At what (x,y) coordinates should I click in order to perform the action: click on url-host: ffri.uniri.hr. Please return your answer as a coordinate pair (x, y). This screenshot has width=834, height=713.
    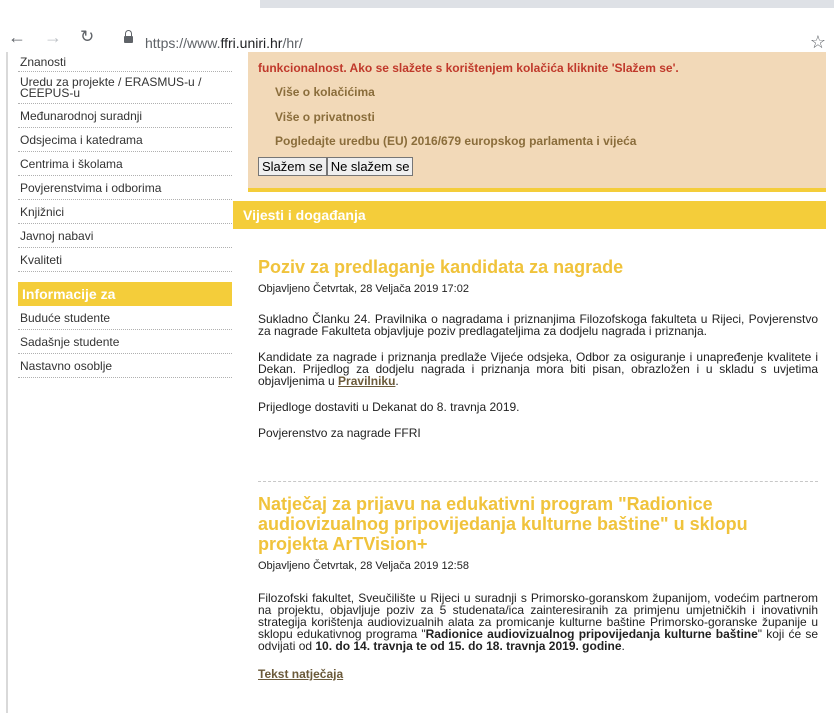
    Looking at the image, I should click on (251, 43).